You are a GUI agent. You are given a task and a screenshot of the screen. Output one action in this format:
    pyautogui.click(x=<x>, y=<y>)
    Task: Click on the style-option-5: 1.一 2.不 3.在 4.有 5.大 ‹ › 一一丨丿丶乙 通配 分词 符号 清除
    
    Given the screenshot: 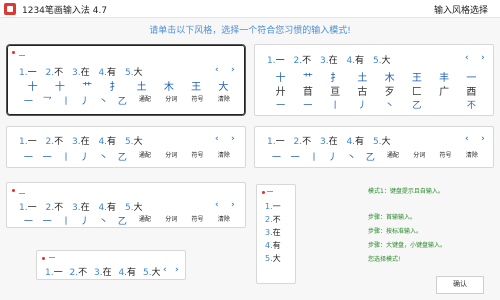 What is the action you would take?
    pyautogui.click(x=126, y=205)
    